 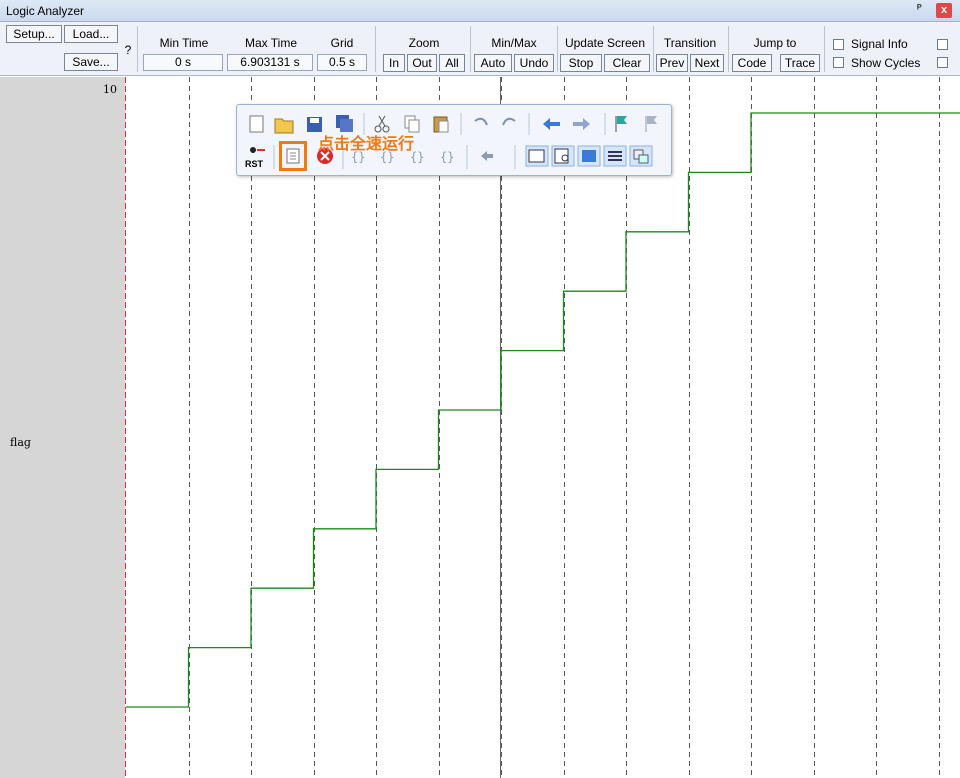 What do you see at coordinates (128, 50) in the screenshot?
I see `help-button: ?` at bounding box center [128, 50].